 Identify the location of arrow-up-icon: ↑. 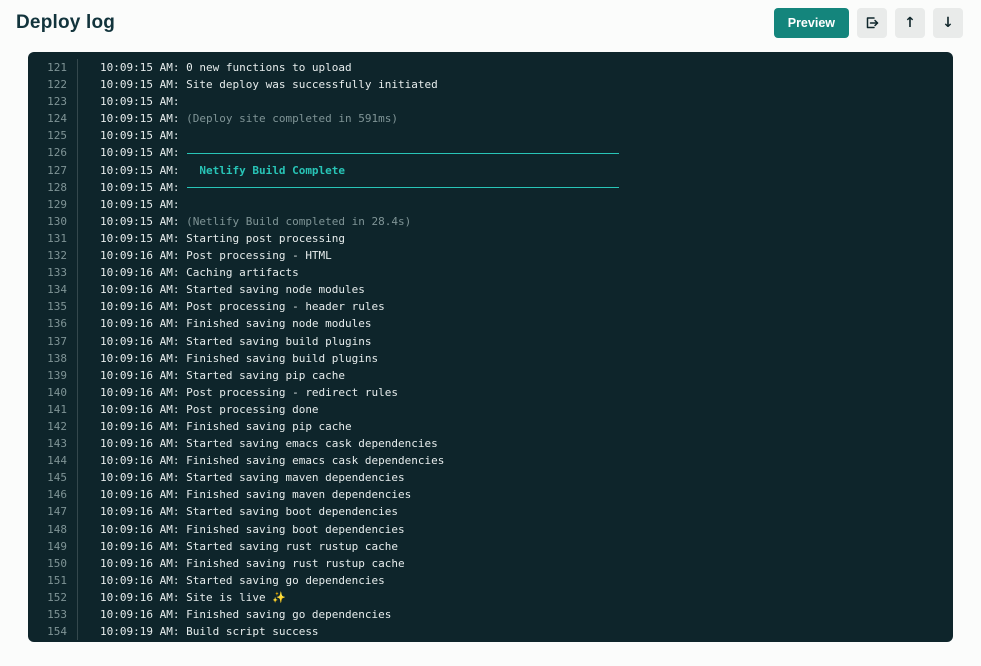
(910, 23).